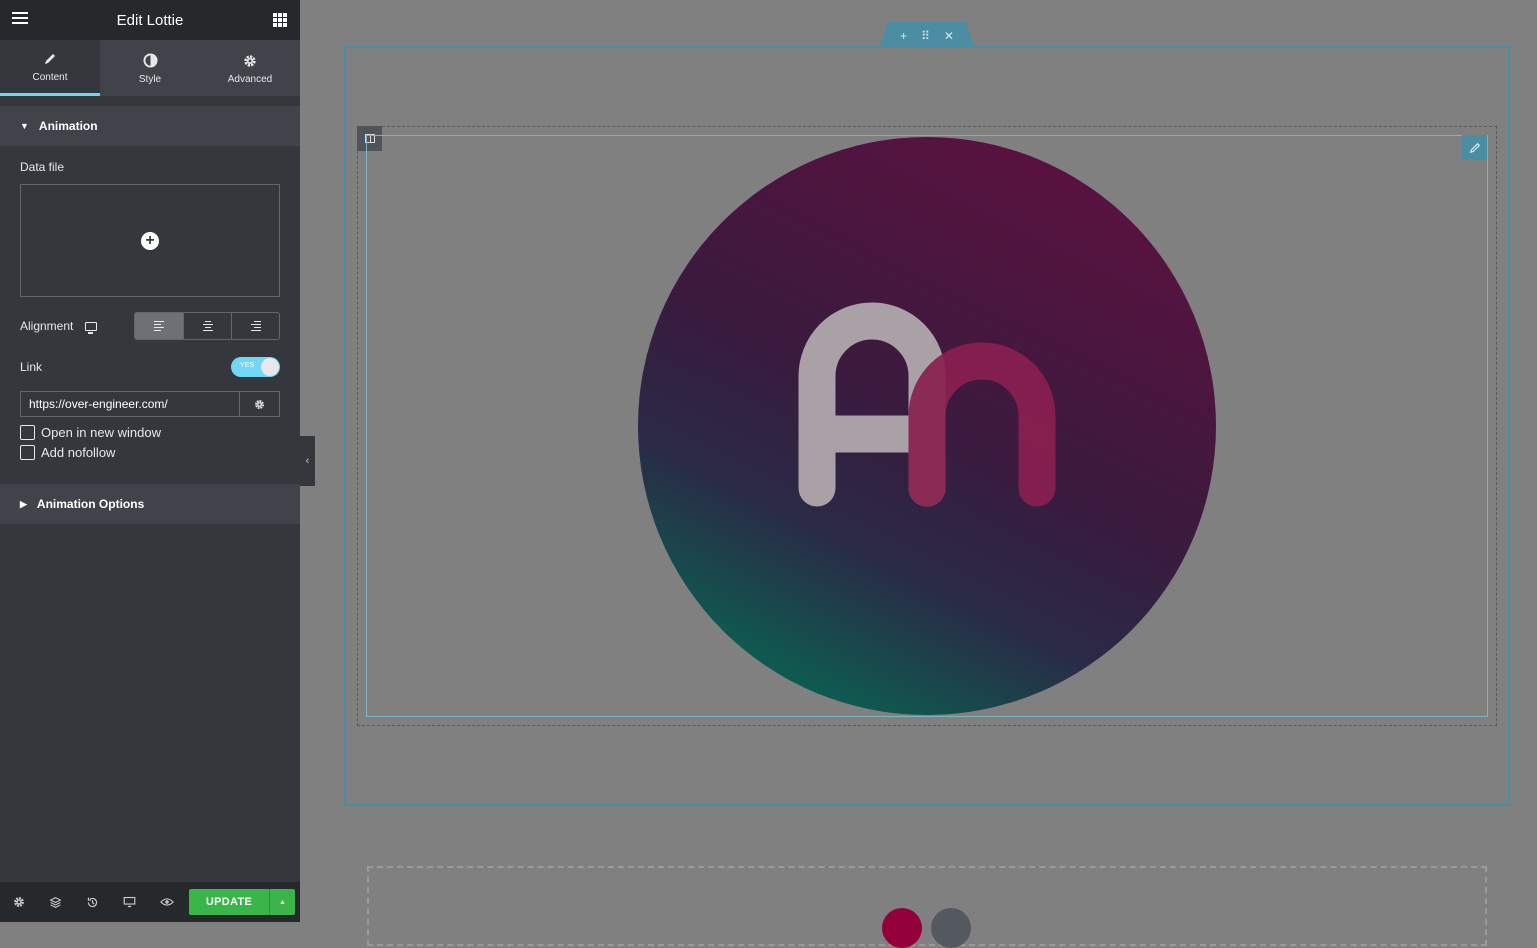 Image resolution: width=1537 pixels, height=948 pixels. What do you see at coordinates (20, 19) in the screenshot?
I see `hamburger-menu-icon` at bounding box center [20, 19].